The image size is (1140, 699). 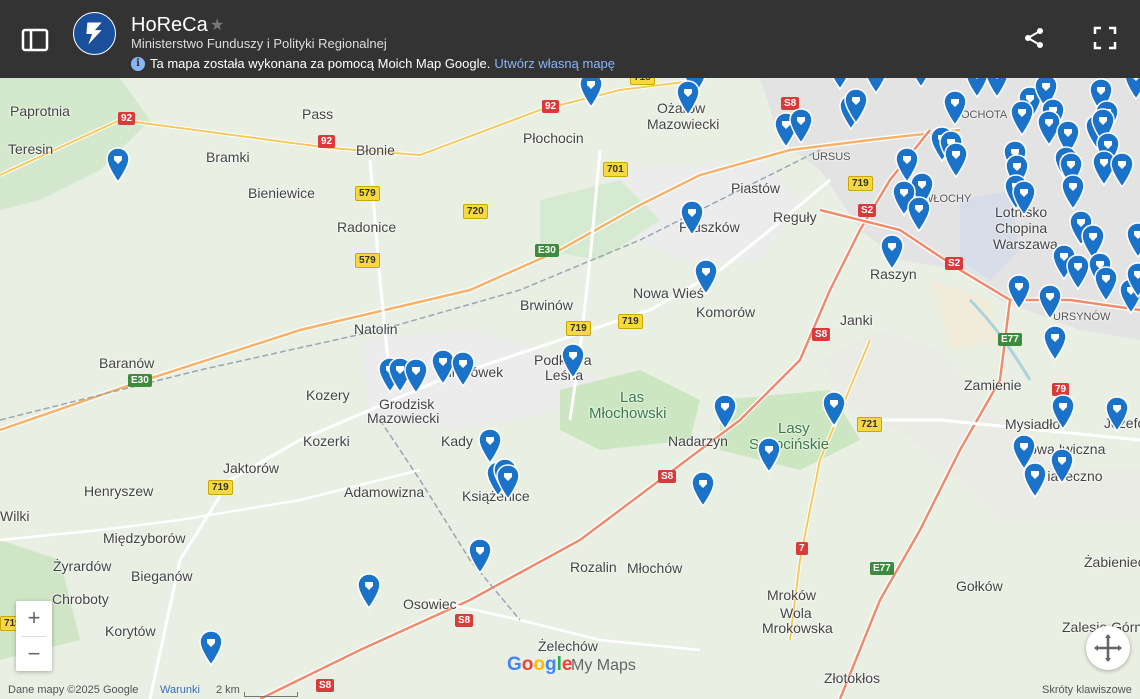 What do you see at coordinates (568, 646) in the screenshot?
I see `place-label: Żelechów` at bounding box center [568, 646].